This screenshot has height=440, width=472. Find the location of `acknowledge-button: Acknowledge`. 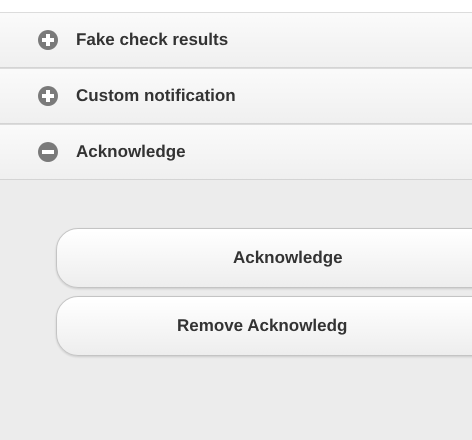

acknowledge-button: Acknowledge is located at coordinates (264, 258).